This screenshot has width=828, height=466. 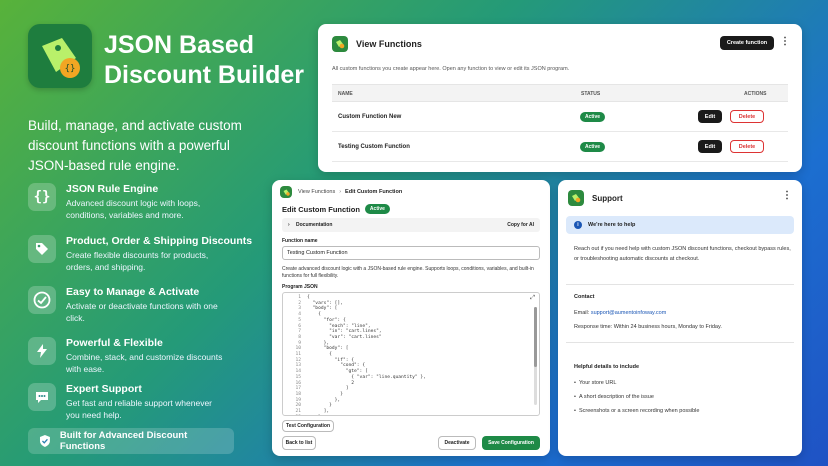 I want to click on info-icon: i, so click(x=578, y=225).